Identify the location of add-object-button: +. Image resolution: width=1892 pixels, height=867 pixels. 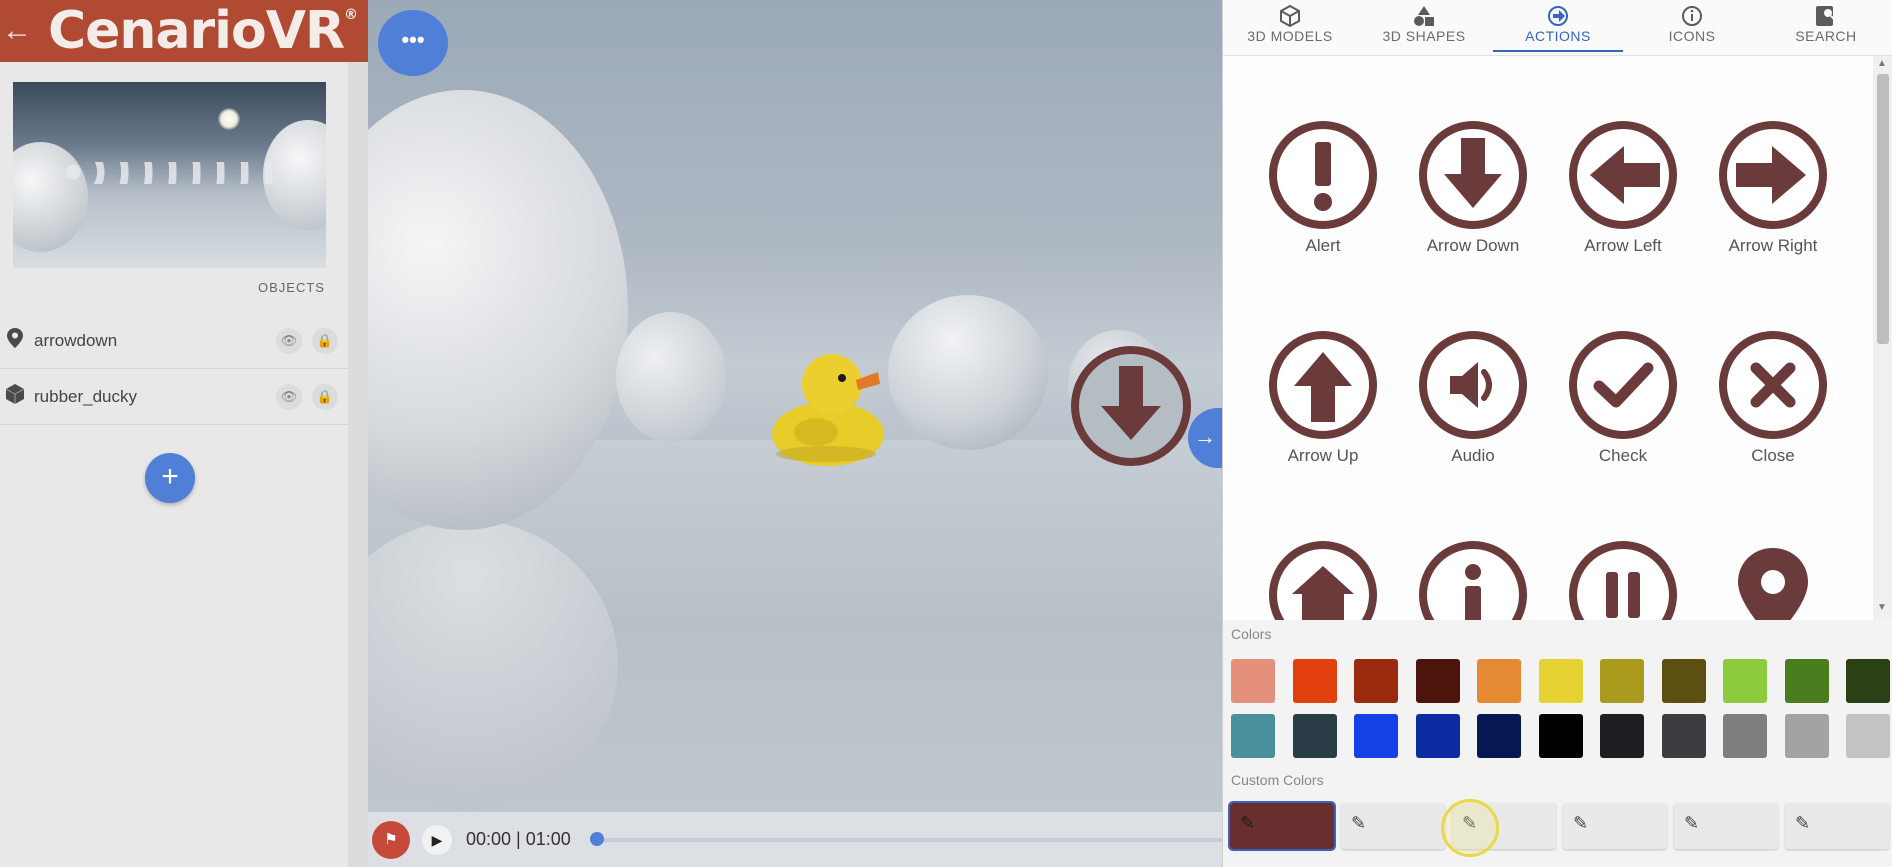
(170, 478).